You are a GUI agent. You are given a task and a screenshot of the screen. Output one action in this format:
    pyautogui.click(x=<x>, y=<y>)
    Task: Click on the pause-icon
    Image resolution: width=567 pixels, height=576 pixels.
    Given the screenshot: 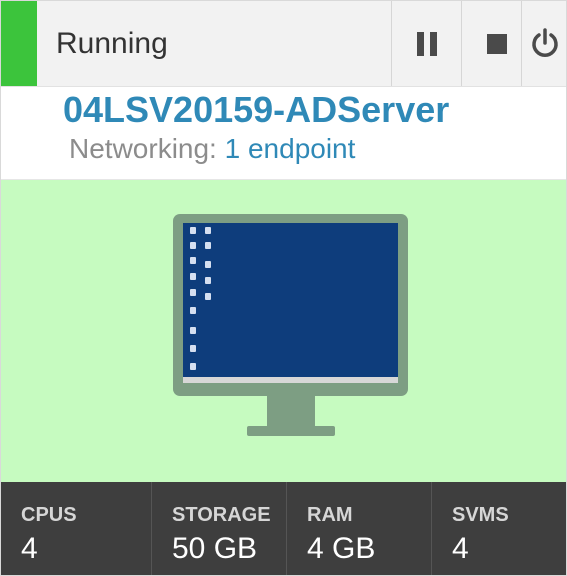 What is the action you would take?
    pyautogui.click(x=427, y=43)
    